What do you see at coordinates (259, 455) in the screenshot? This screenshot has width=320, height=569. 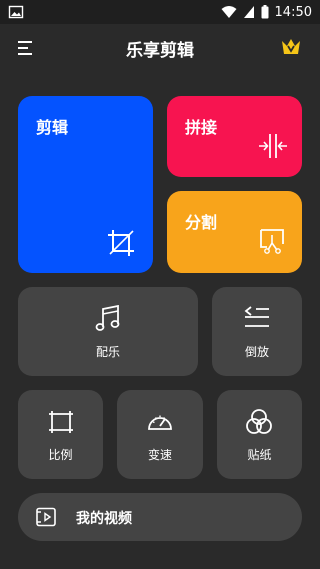 I see `sticker-label: 贴纸` at bounding box center [259, 455].